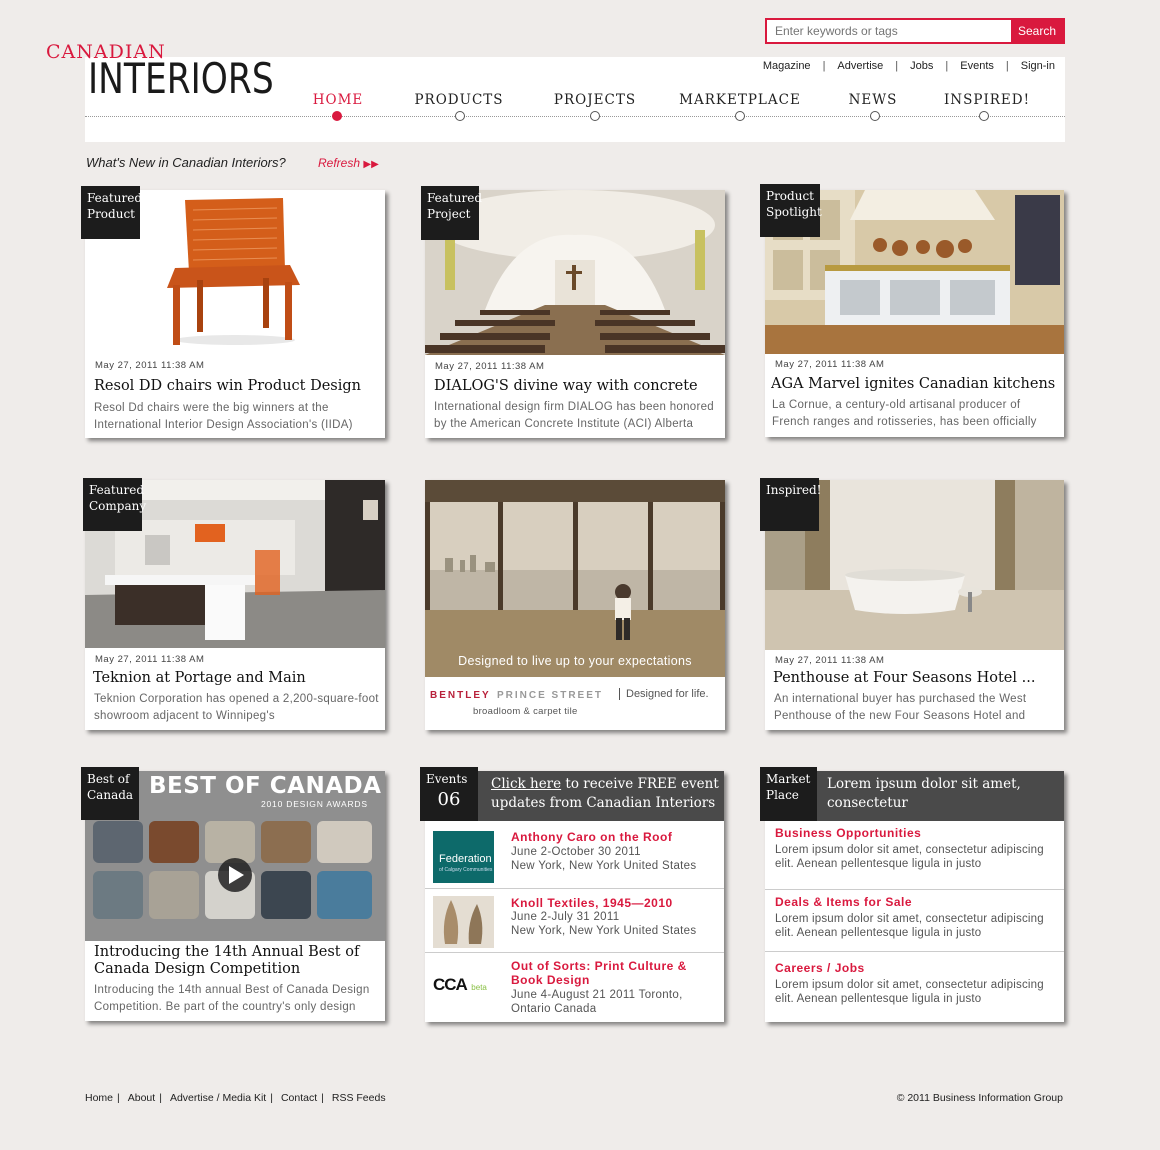 Image resolution: width=1160 pixels, height=1150 pixels. What do you see at coordinates (576, 386) in the screenshot?
I see `card-title: DIALOG'S divine way with concrete` at bounding box center [576, 386].